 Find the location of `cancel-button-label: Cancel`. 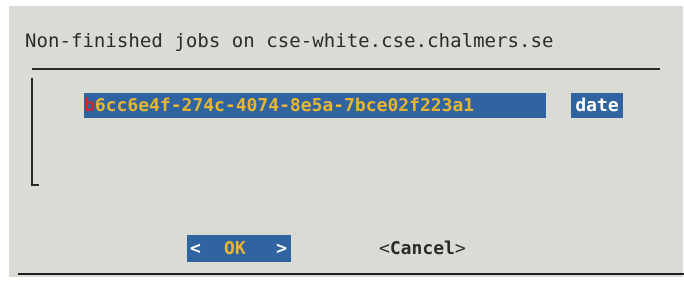

cancel-button-label: Cancel is located at coordinates (422, 248).